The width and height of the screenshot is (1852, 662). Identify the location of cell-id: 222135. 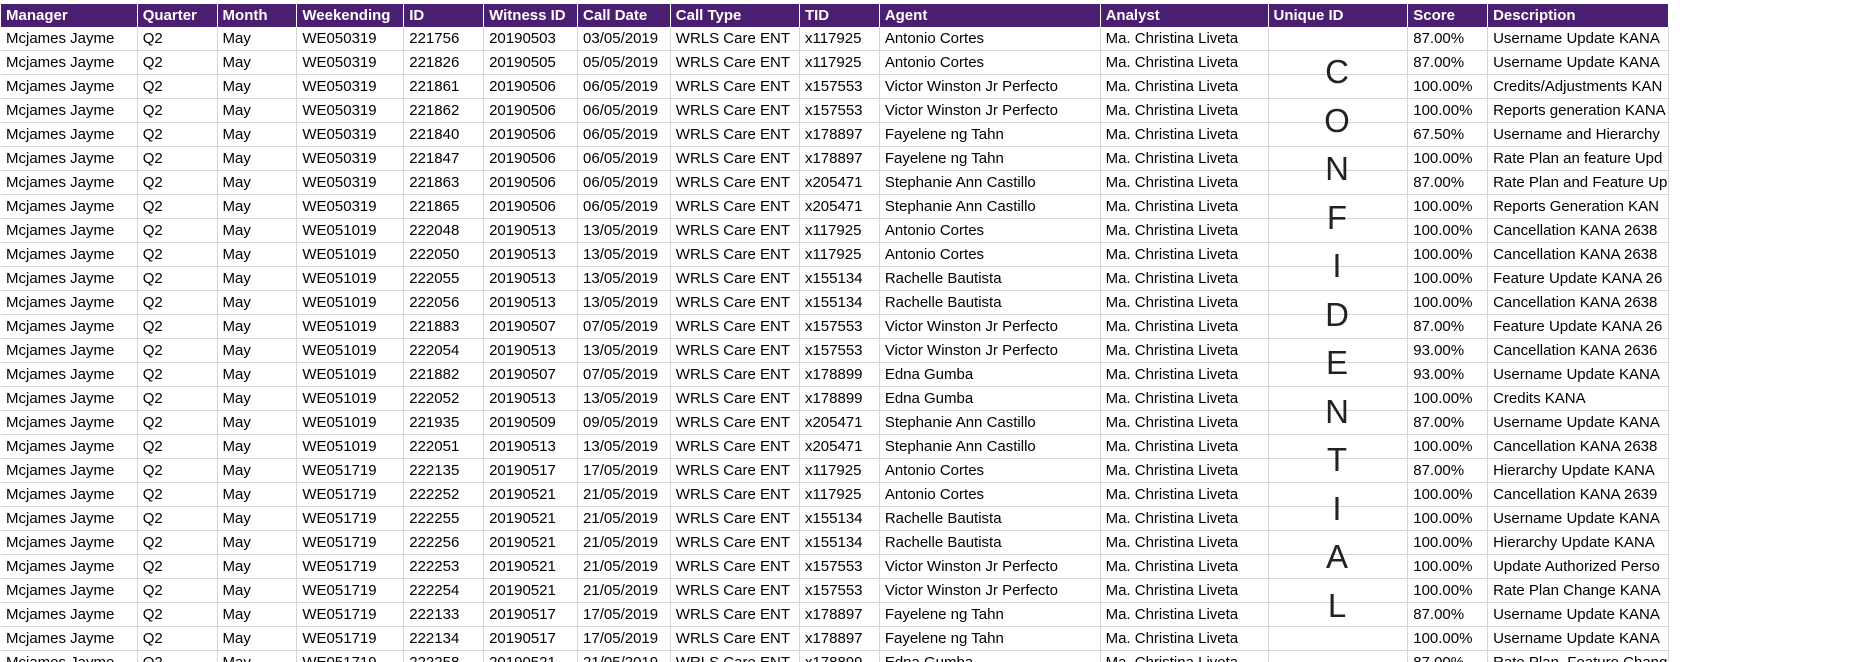
(444, 470).